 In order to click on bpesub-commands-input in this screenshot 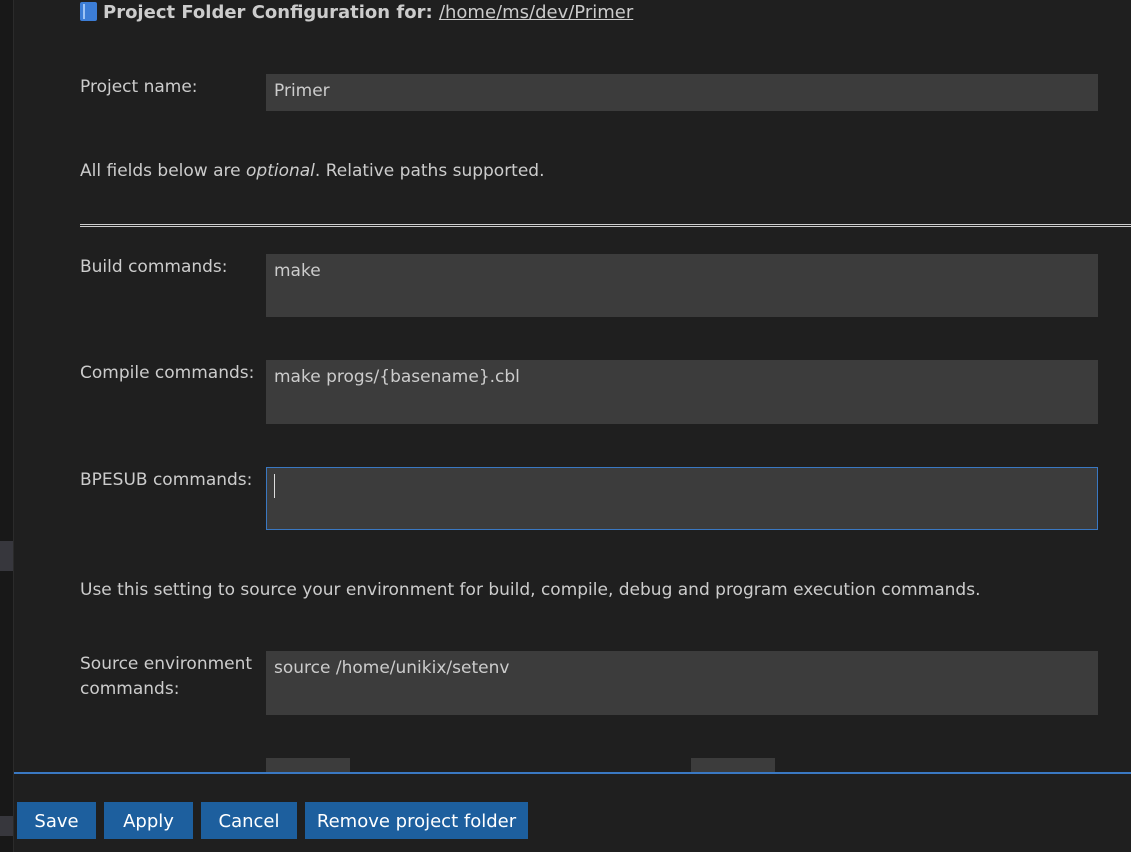, I will do `click(682, 498)`.